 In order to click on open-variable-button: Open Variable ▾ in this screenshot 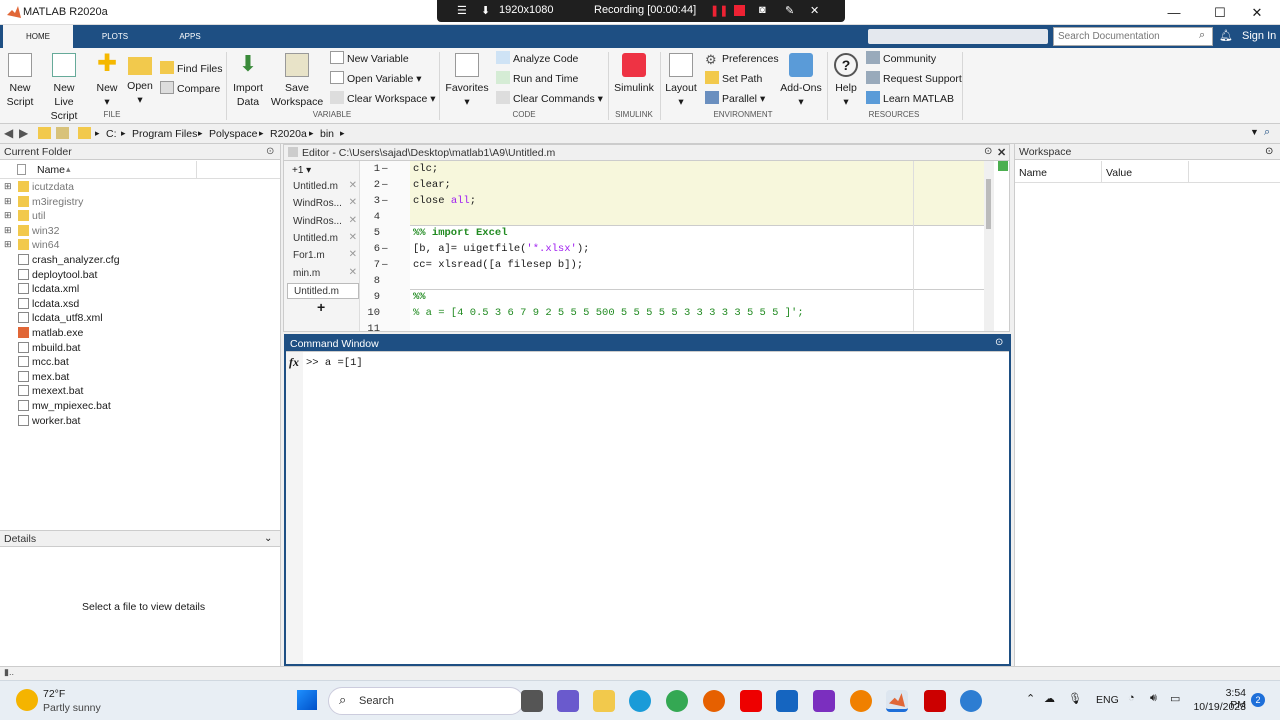, I will do `click(376, 79)`.